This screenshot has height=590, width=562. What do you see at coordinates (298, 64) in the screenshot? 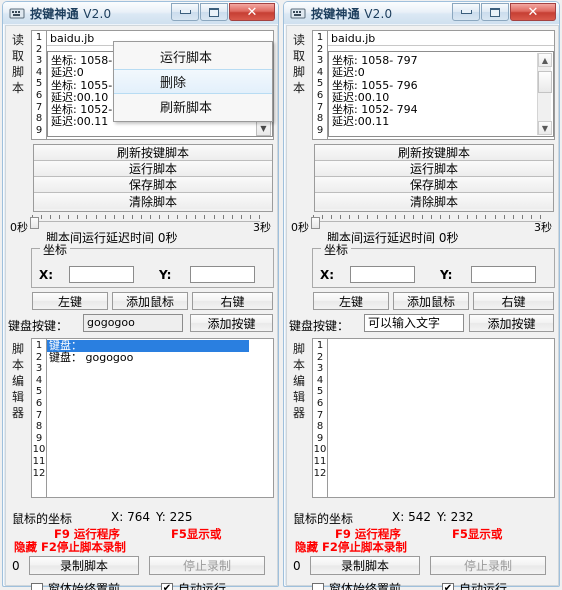
I see `read-script-label-right: 读取脚本` at bounding box center [298, 64].